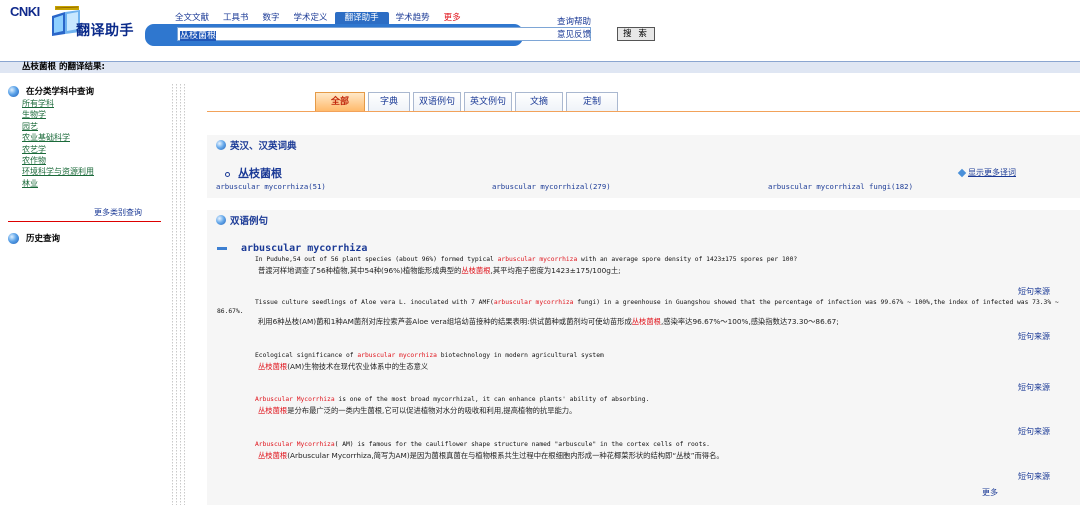  What do you see at coordinates (340, 102) in the screenshot?
I see `result-tab: 全部` at bounding box center [340, 102].